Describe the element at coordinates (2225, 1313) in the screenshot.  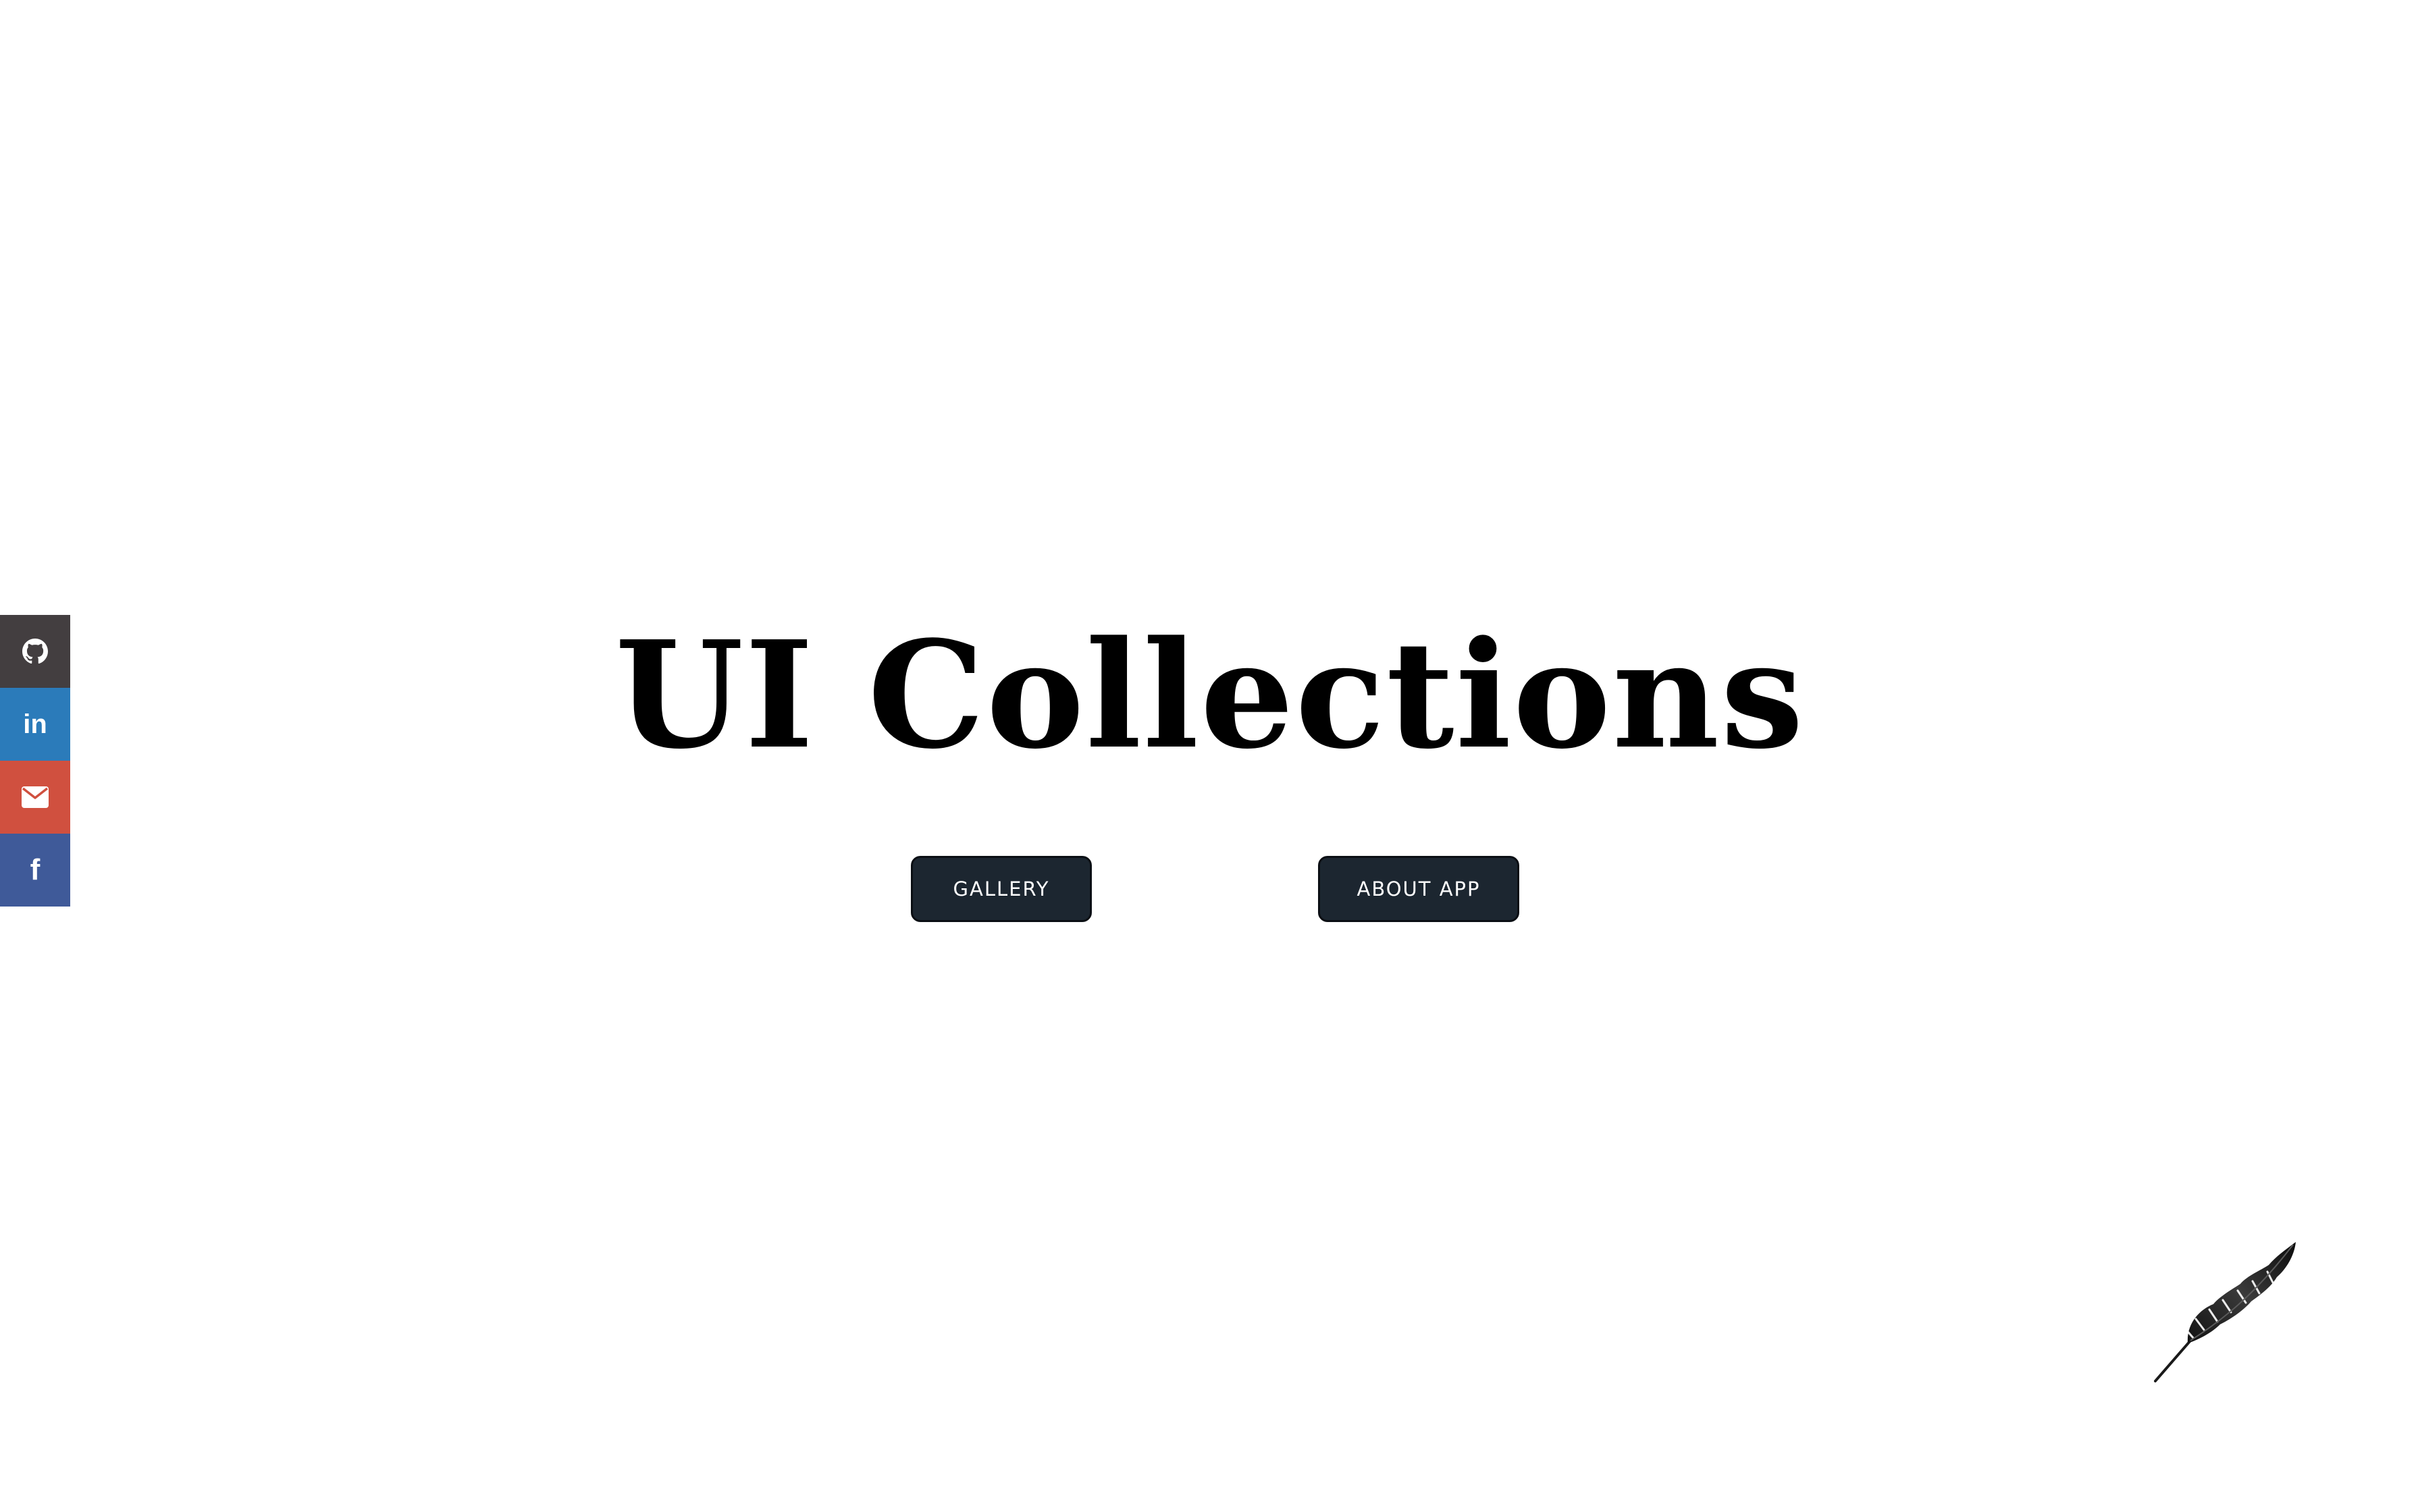
I see `feather-icon` at that location.